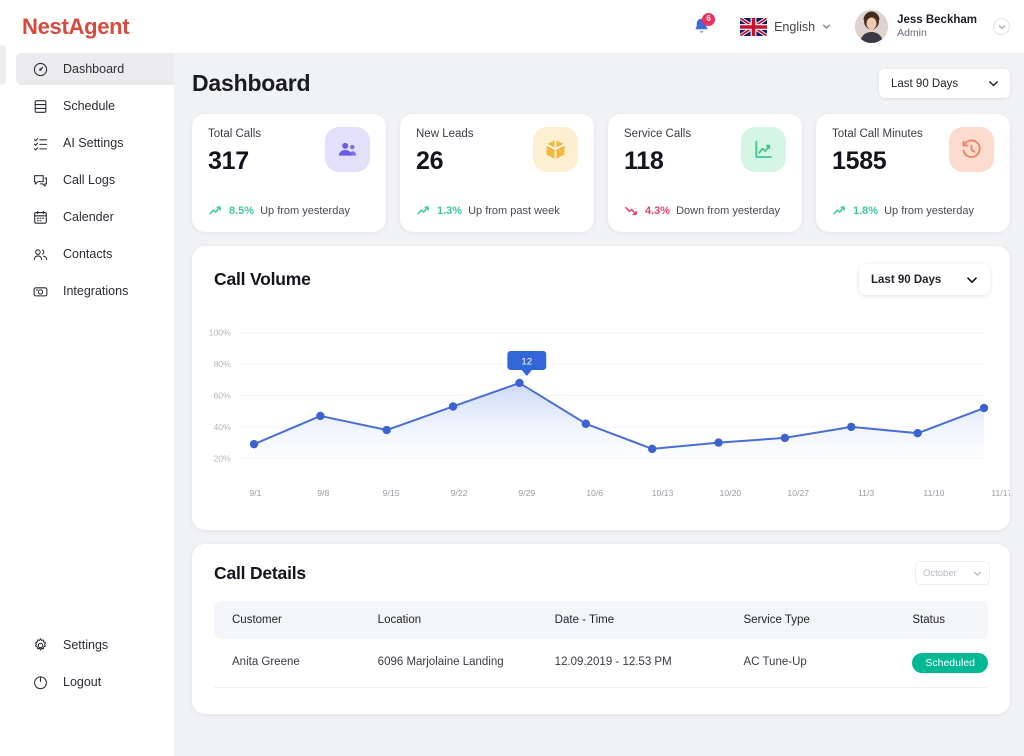  Describe the element at coordinates (601, 270) in the screenshot. I see `call-volume-header: Call Volume Last 90 Days` at that location.